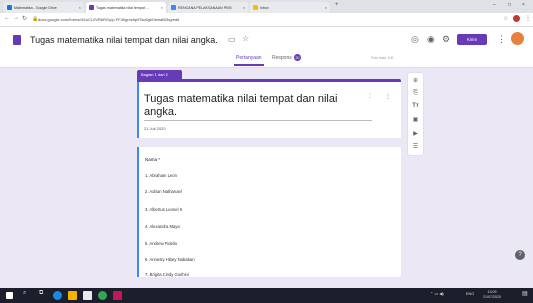 Image resolution: width=533 pixels, height=303 pixels. Describe the element at coordinates (91, 7) in the screenshot. I see `forms-favicon-icon` at that location.